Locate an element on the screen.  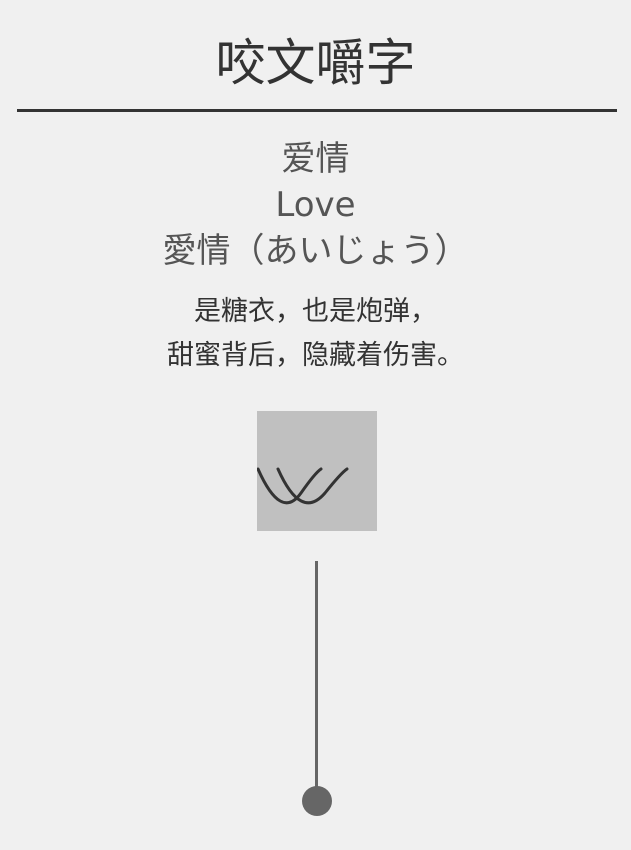
definition-poem: 是糖衣，也是炮弹， 甜蜜背后，隐藏着伤害。 is located at coordinates (315, 334).